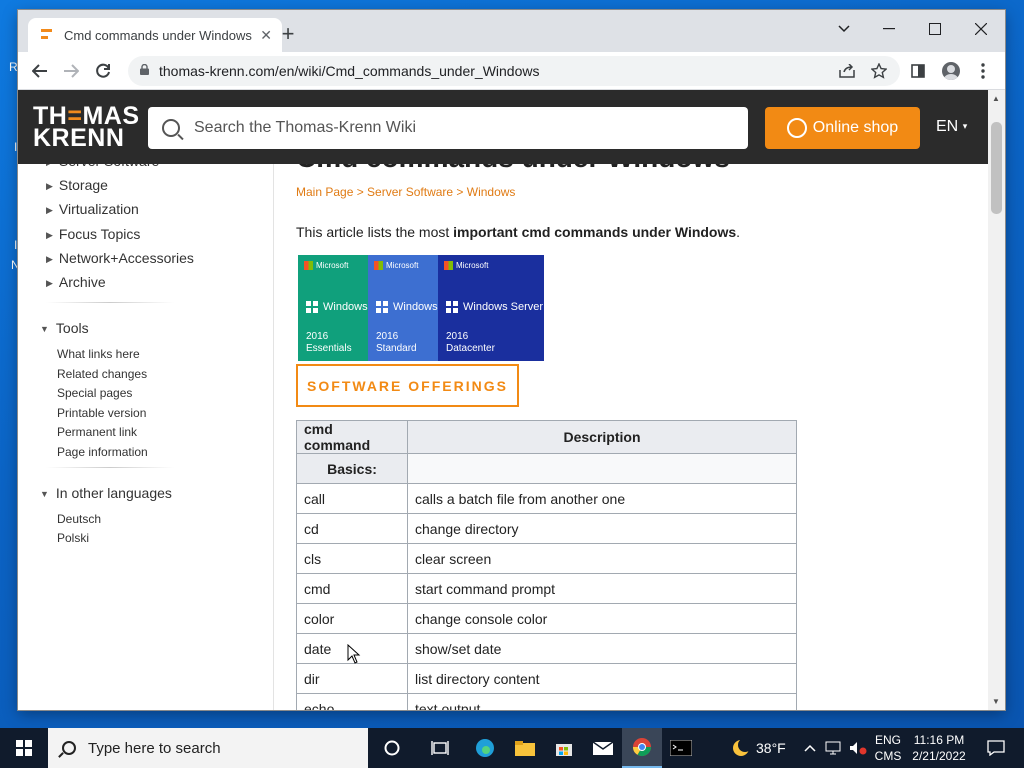 This screenshot has width=1024, height=768. What do you see at coordinates (144, 70) in the screenshot?
I see `lock-icon` at bounding box center [144, 70].